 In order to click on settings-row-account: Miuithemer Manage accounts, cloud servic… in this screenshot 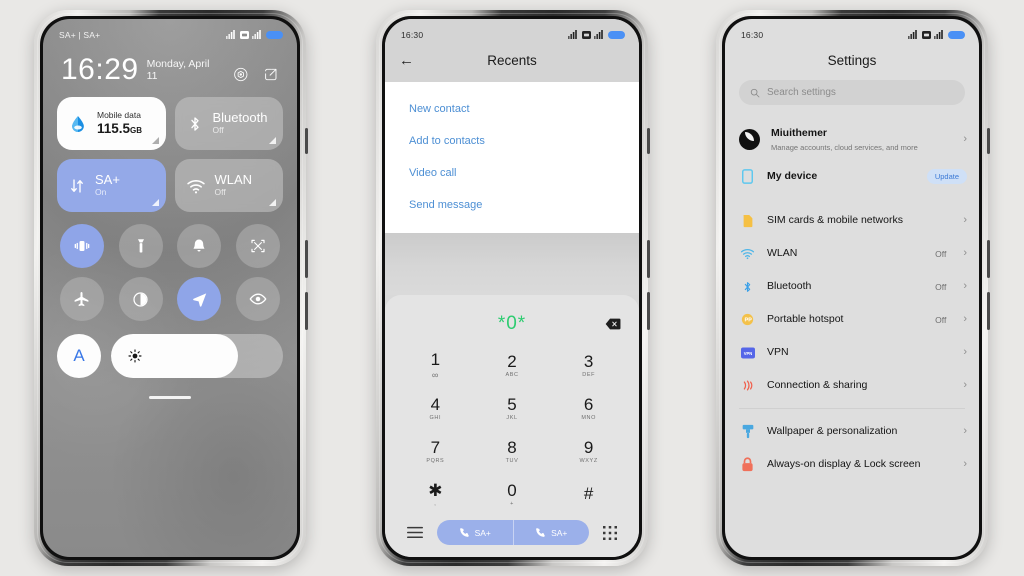, I will do `click(852, 139)`.